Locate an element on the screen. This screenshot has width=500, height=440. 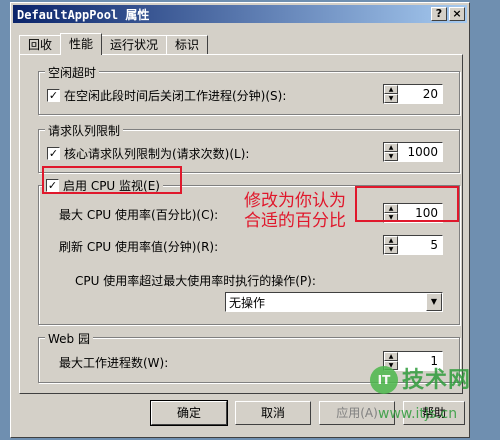
tab-identity: 标识 is located at coordinates (187, 45).